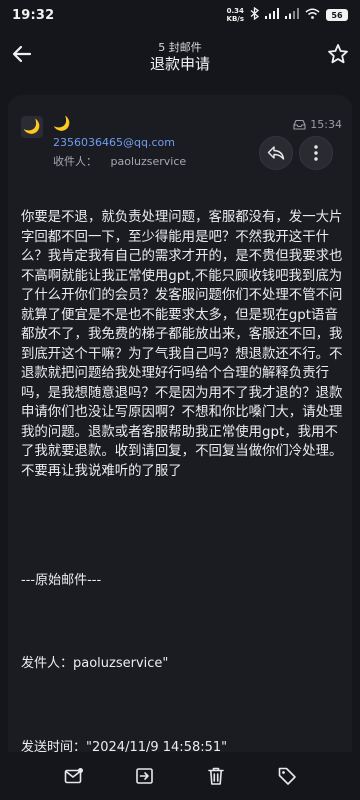 The height and width of the screenshot is (800, 360). What do you see at coordinates (337, 15) in the screenshot?
I see `battery-icon: 56` at bounding box center [337, 15].